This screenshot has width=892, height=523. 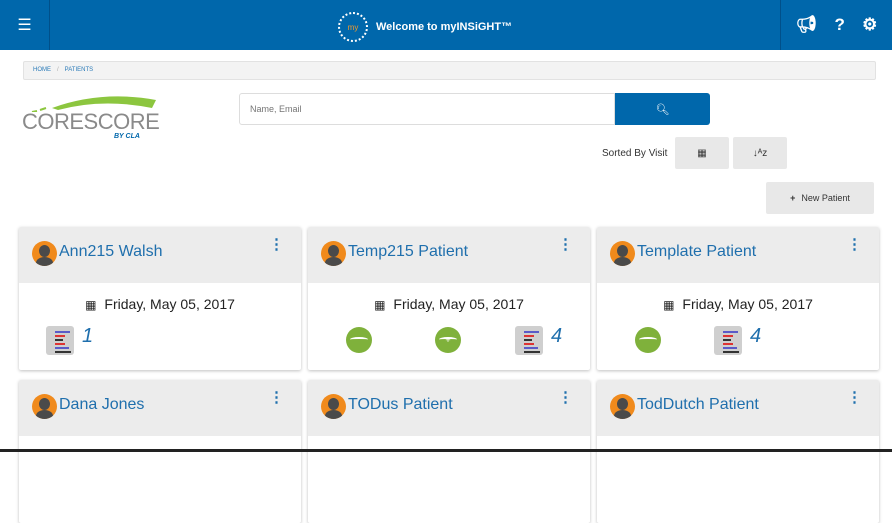 I want to click on megaphone-icon: 📢︎, so click(x=807, y=25).